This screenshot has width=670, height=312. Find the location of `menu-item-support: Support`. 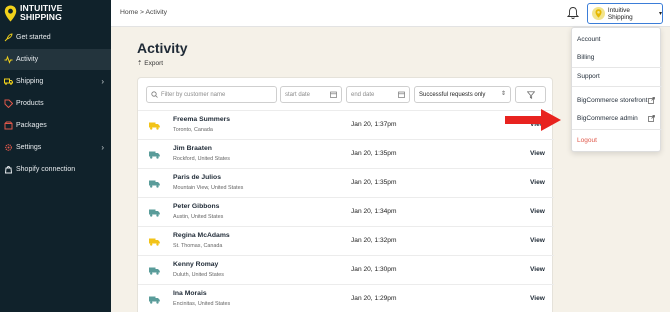

menu-item-support: Support is located at coordinates (588, 76).